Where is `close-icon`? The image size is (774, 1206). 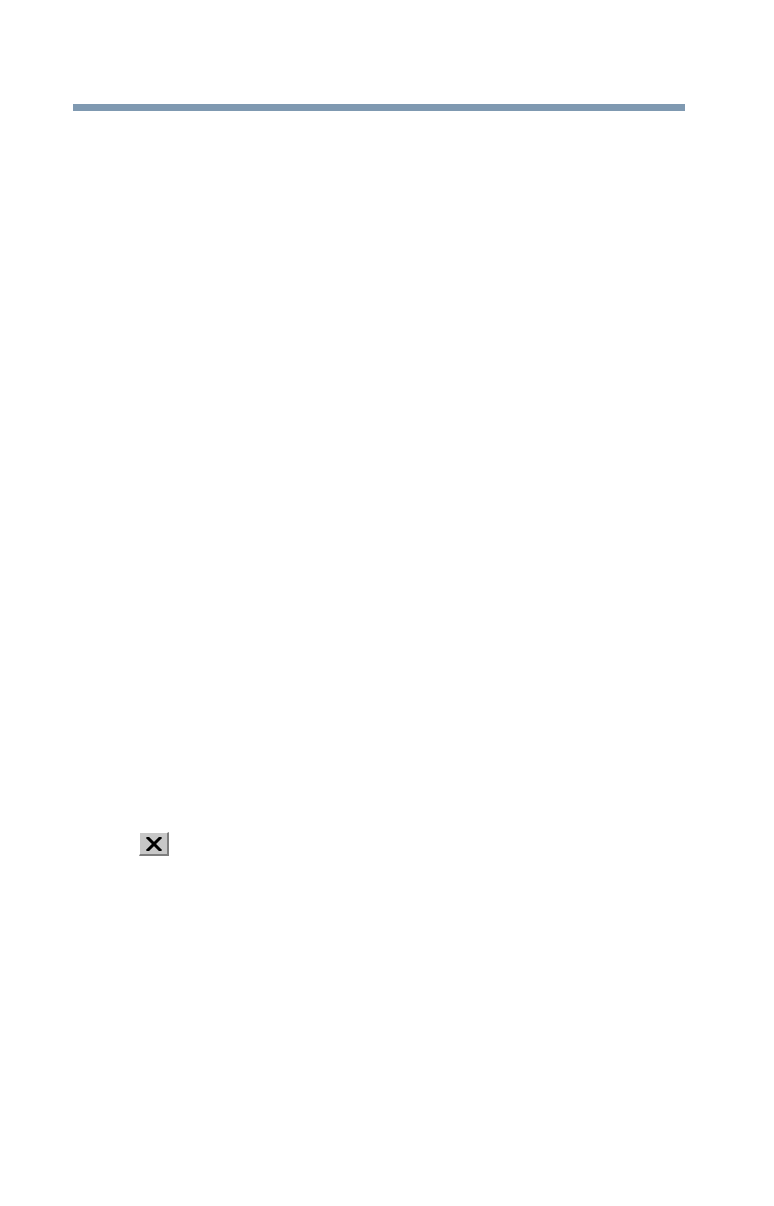 close-icon is located at coordinates (153, 843).